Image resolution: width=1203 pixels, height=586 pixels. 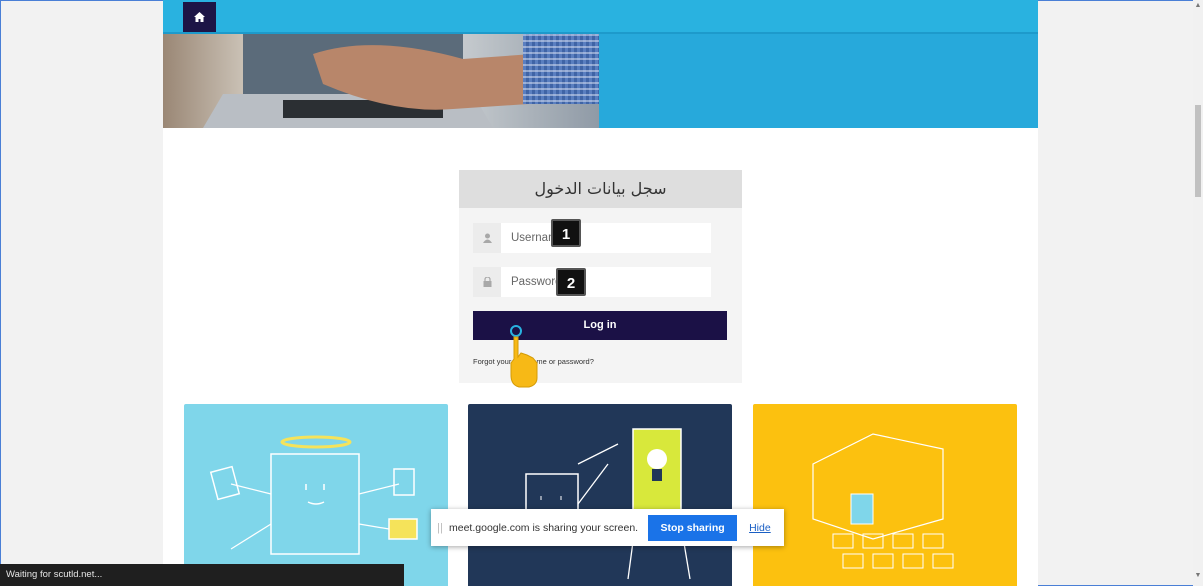 What do you see at coordinates (606, 238) in the screenshot?
I see `username-input` at bounding box center [606, 238].